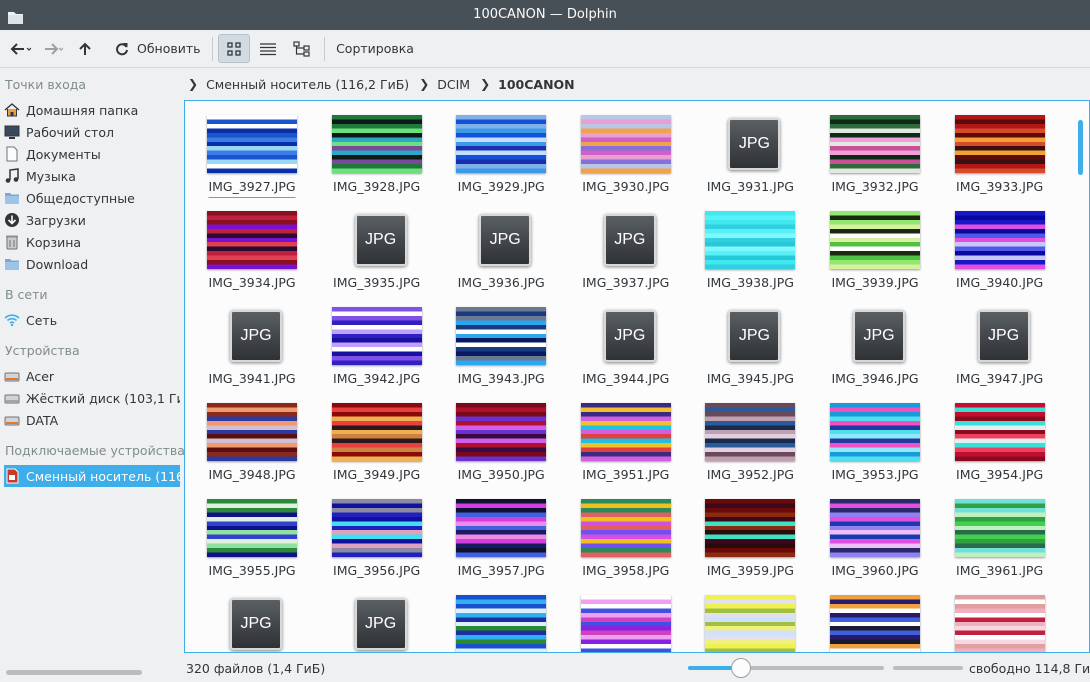  I want to click on file-item: IMG_3960.JPG, so click(875, 531).